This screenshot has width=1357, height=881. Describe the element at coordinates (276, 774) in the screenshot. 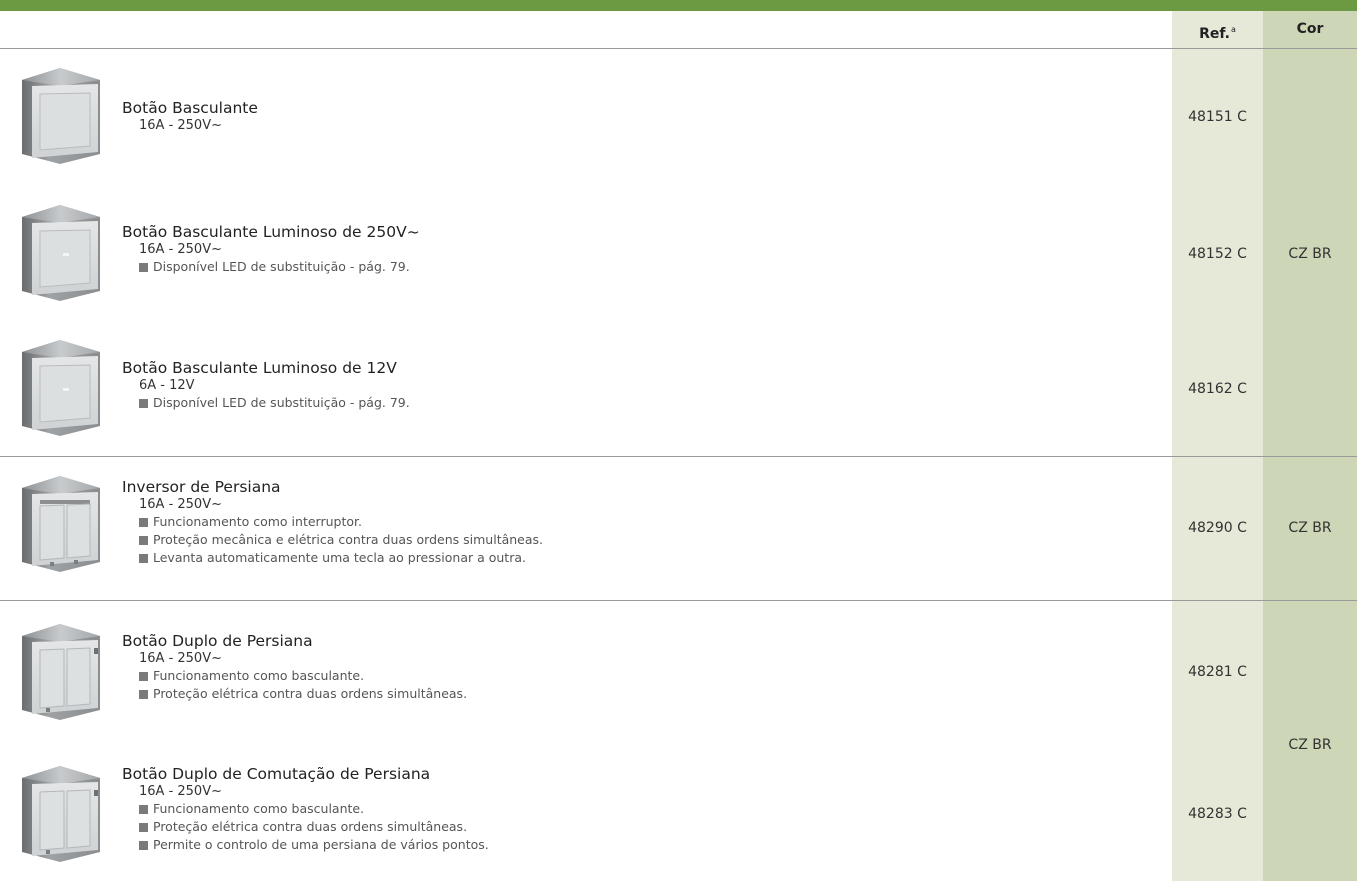

I see `product-name: Botão Duplo de Comutação de Persiana` at that location.